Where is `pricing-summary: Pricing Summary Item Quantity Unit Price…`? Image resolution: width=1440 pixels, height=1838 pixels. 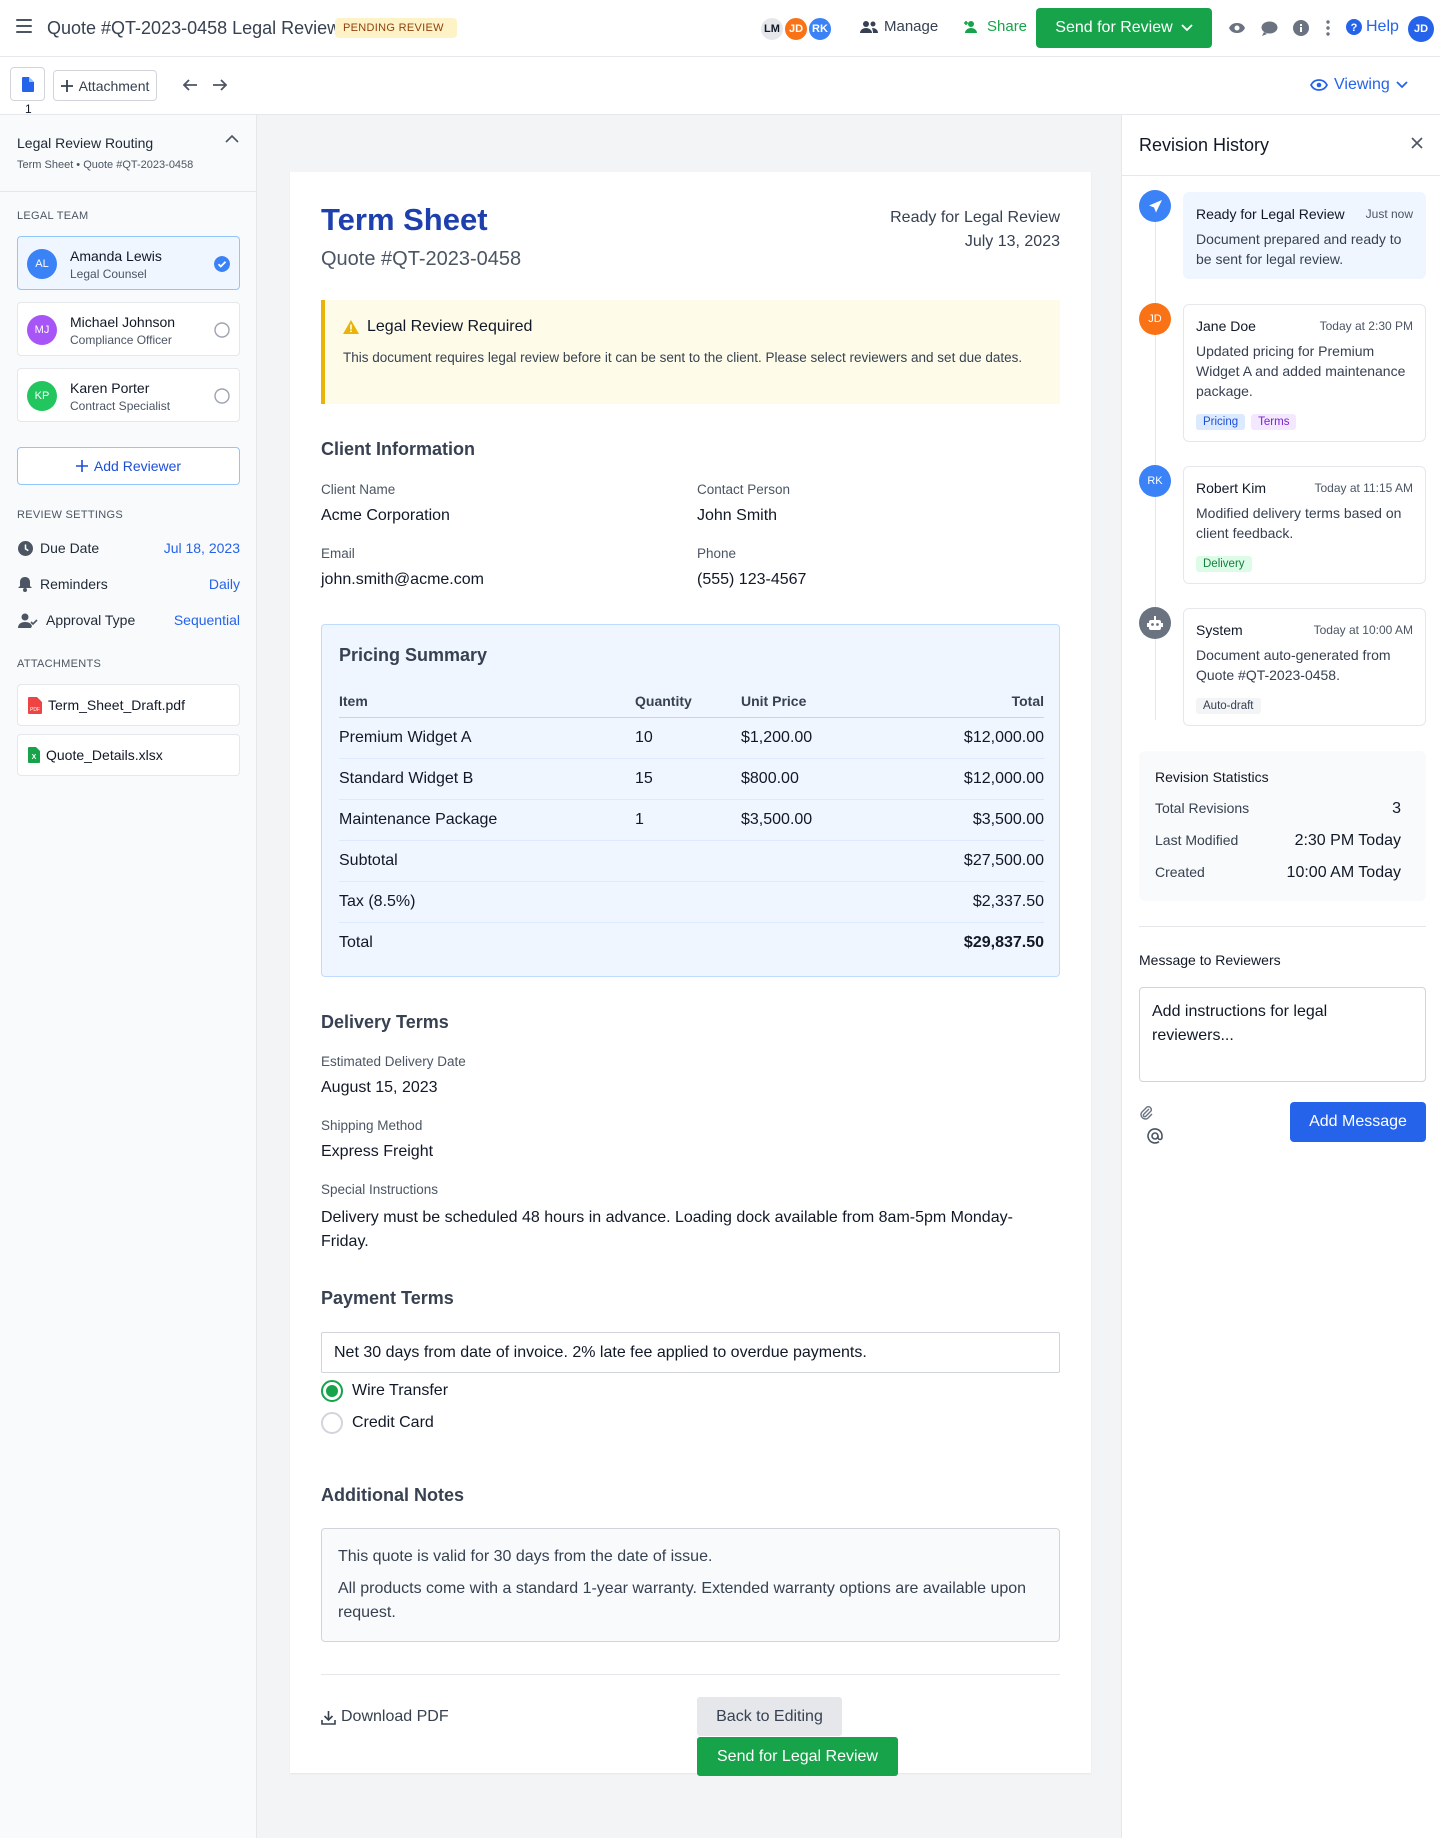 pricing-summary: Pricing Summary Item Quantity Unit Price… is located at coordinates (690, 800).